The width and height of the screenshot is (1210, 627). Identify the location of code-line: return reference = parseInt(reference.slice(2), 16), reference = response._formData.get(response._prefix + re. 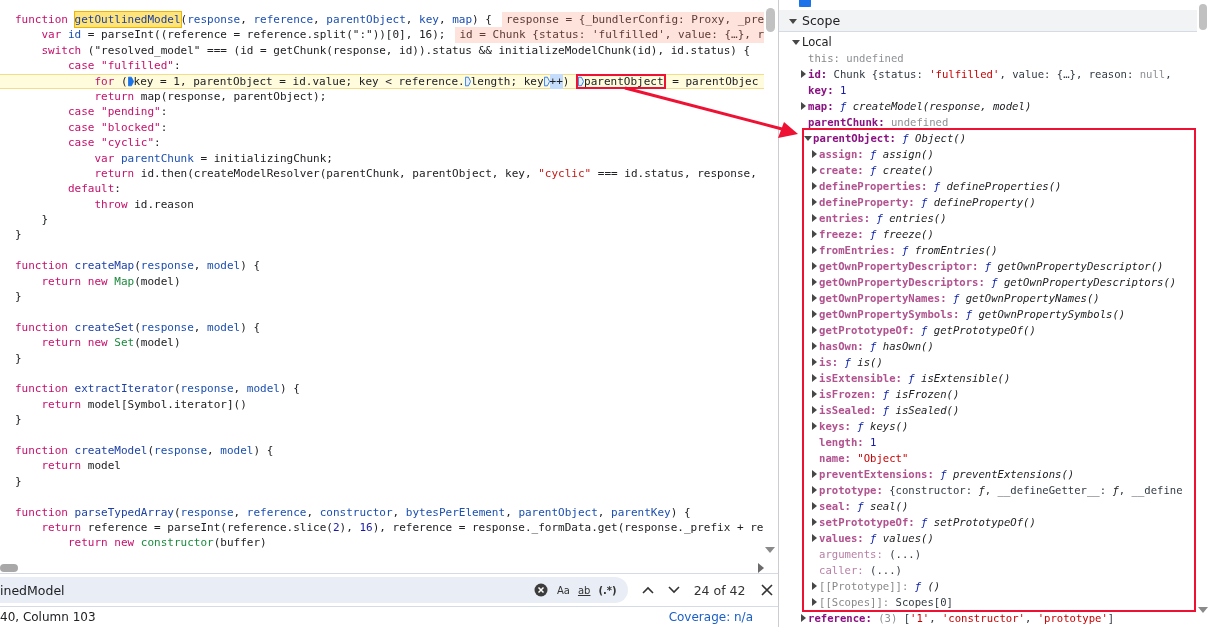
(402, 527).